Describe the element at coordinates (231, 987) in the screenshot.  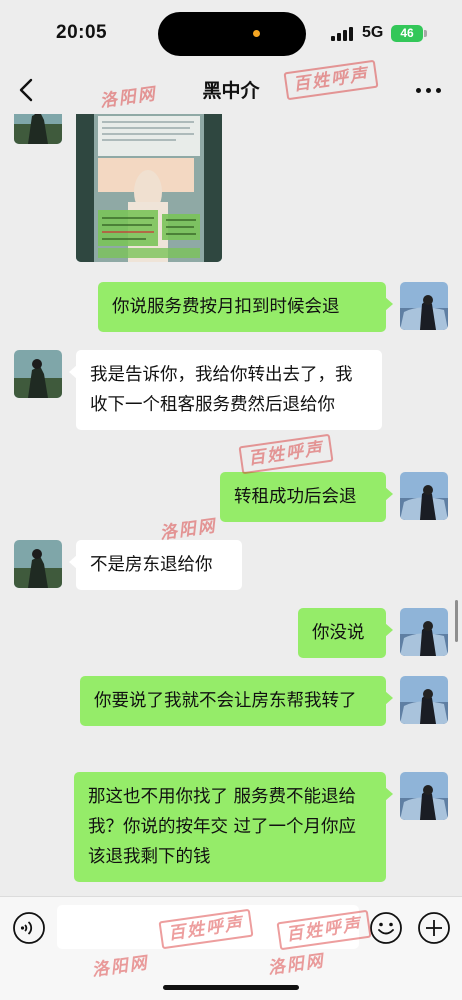
I see `home-indicator` at that location.